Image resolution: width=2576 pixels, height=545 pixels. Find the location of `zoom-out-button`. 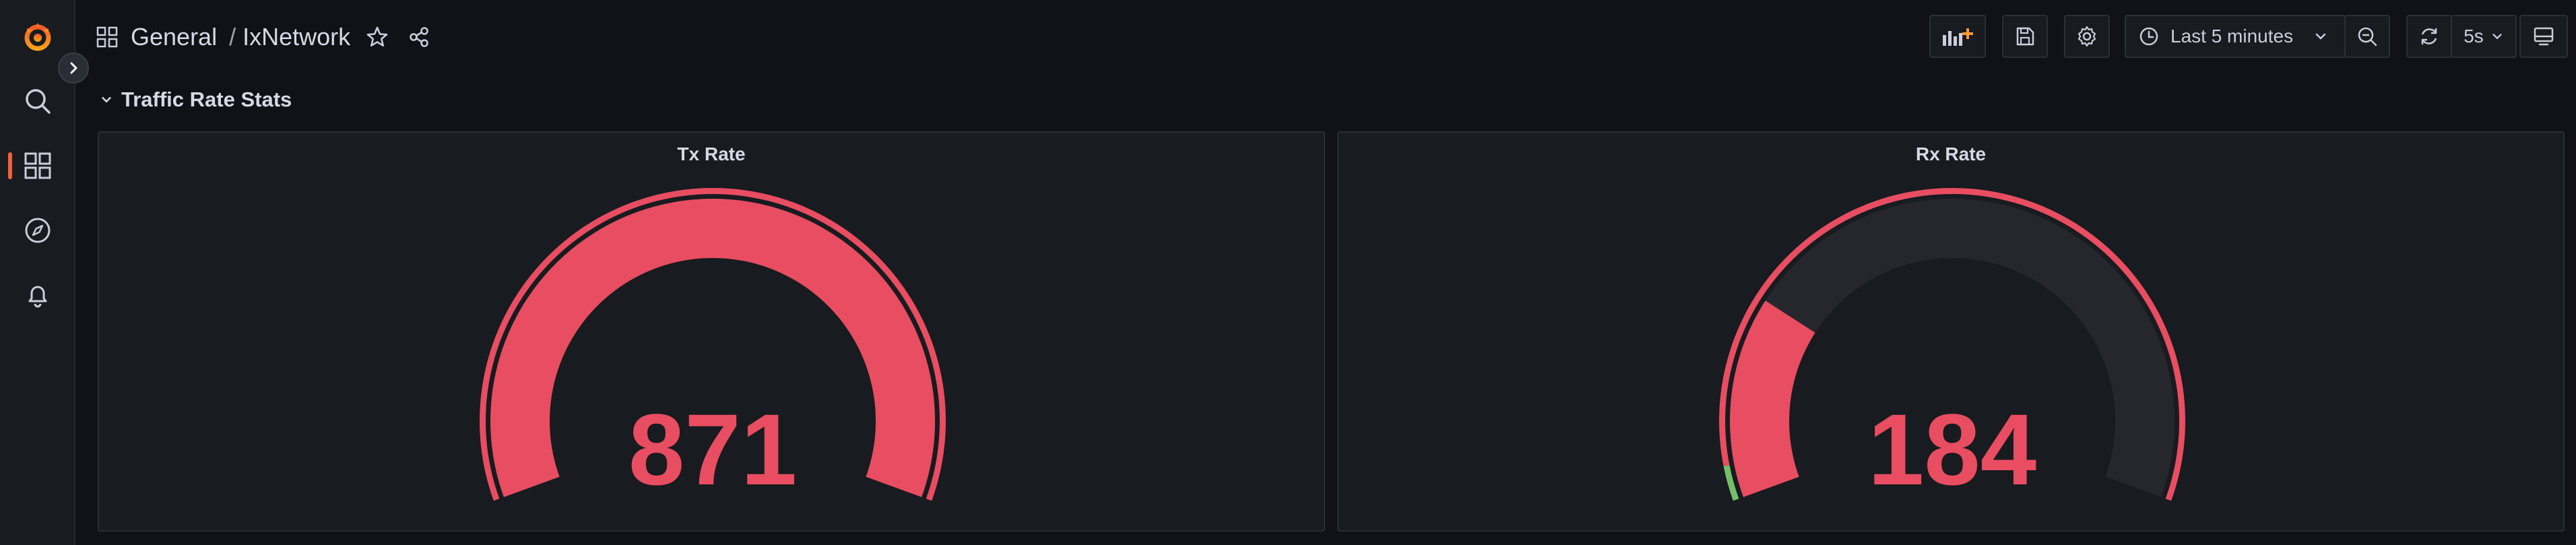

zoom-out-button is located at coordinates (2367, 36).